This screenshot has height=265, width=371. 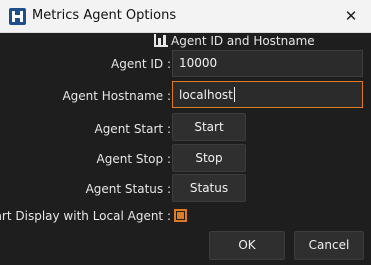 What do you see at coordinates (209, 188) in the screenshot?
I see `status-button: Status` at bounding box center [209, 188].